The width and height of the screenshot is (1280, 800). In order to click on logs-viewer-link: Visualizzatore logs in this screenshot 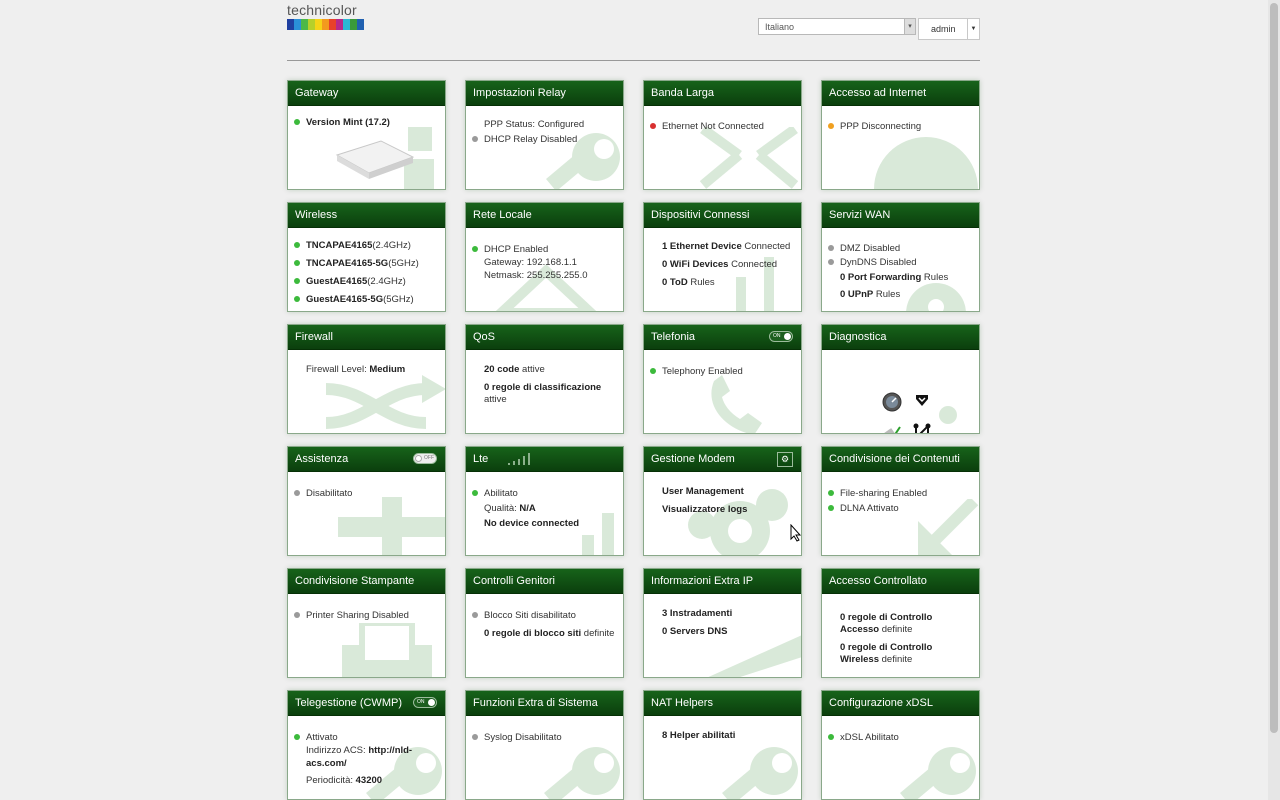, I will do `click(704, 509)`.